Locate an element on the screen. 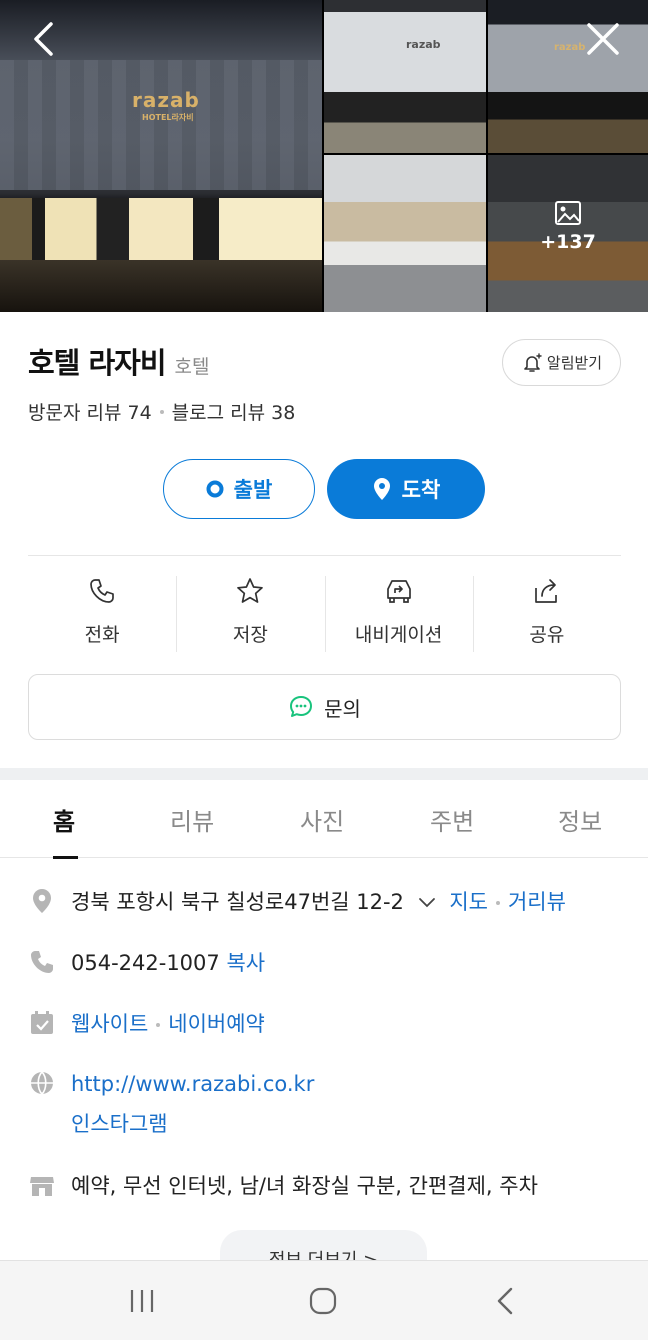  star-icon is located at coordinates (250, 590).